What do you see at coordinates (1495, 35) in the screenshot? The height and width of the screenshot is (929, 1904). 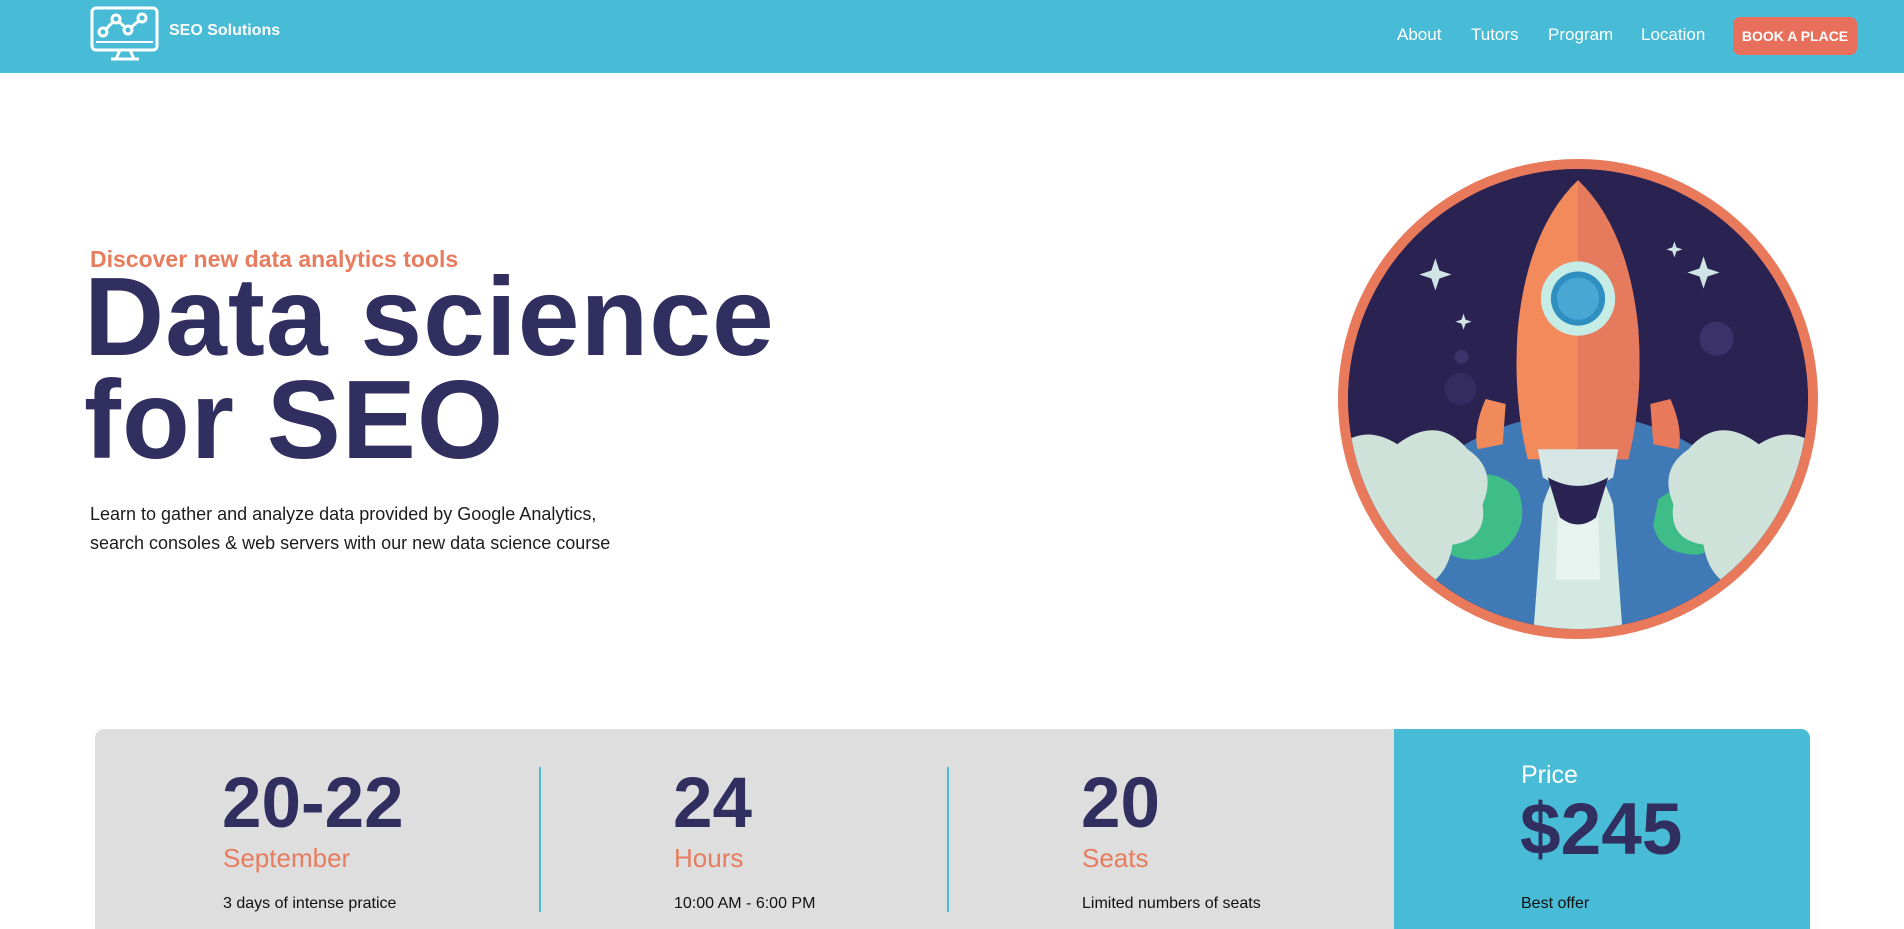 I see `nav-tutors: Tutors` at bounding box center [1495, 35].